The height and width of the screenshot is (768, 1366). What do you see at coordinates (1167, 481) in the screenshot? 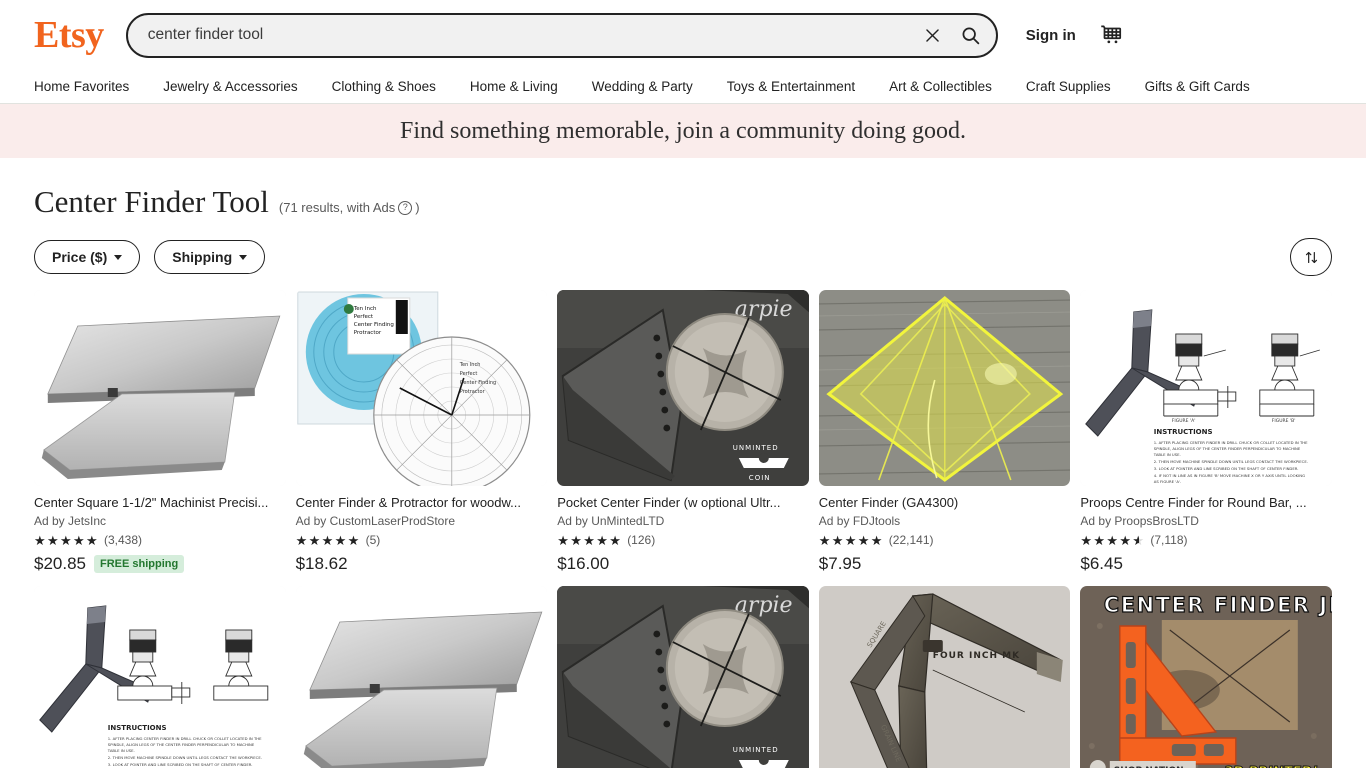
I see `svg-text: AS FIGURE 'A'.` at bounding box center [1167, 481].